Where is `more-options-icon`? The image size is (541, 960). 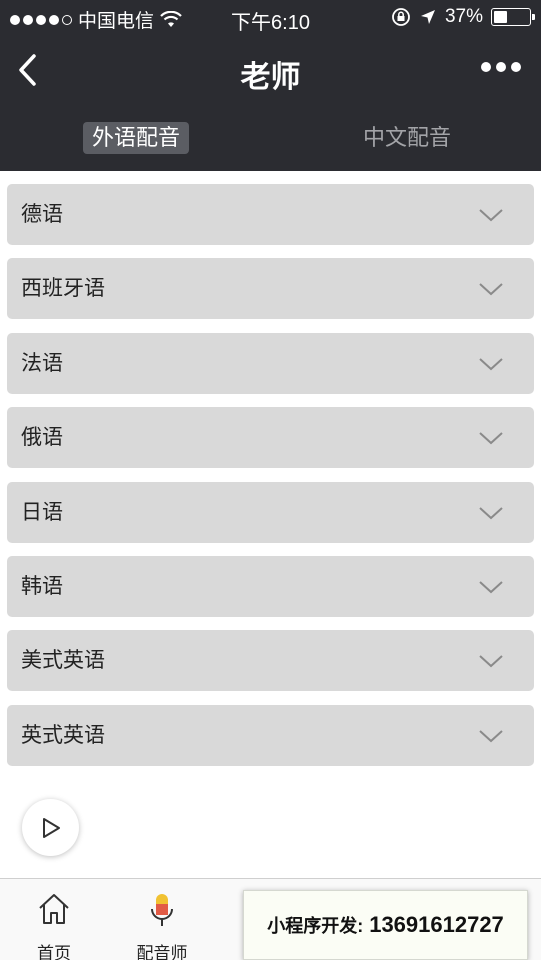 more-options-icon is located at coordinates (501, 67).